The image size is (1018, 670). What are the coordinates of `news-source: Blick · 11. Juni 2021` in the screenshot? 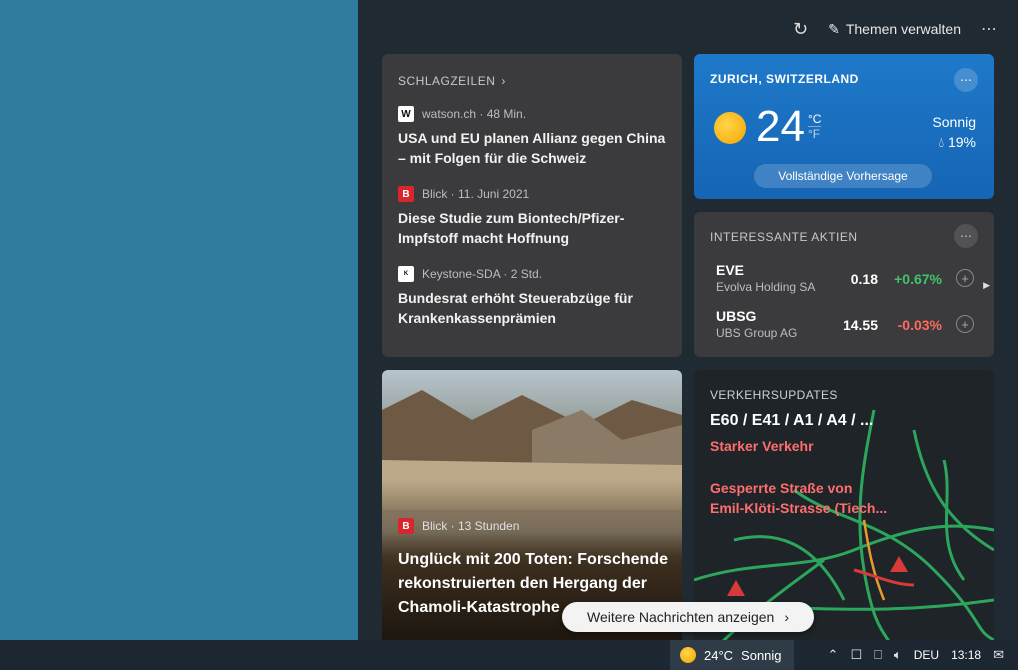 It's located at (476, 194).